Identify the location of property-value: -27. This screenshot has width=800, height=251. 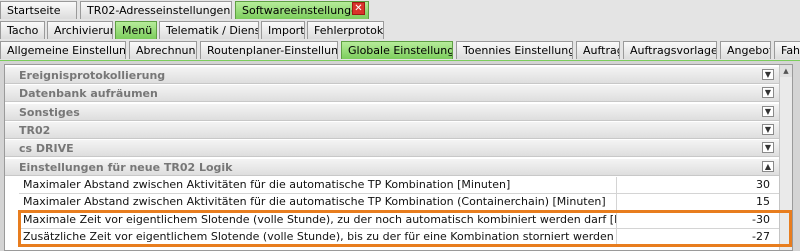
(696, 237).